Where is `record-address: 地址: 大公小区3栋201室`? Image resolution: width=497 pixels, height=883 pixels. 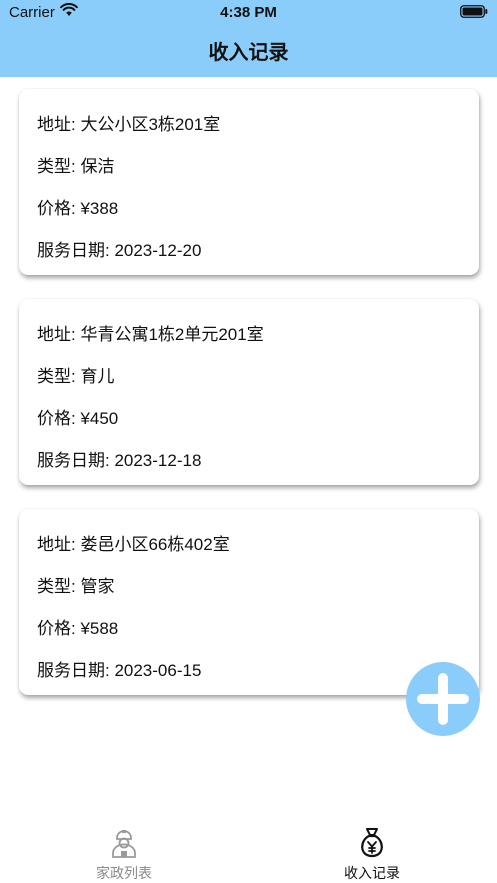
record-address: 地址: 大公小区3栋201室 is located at coordinates (129, 124).